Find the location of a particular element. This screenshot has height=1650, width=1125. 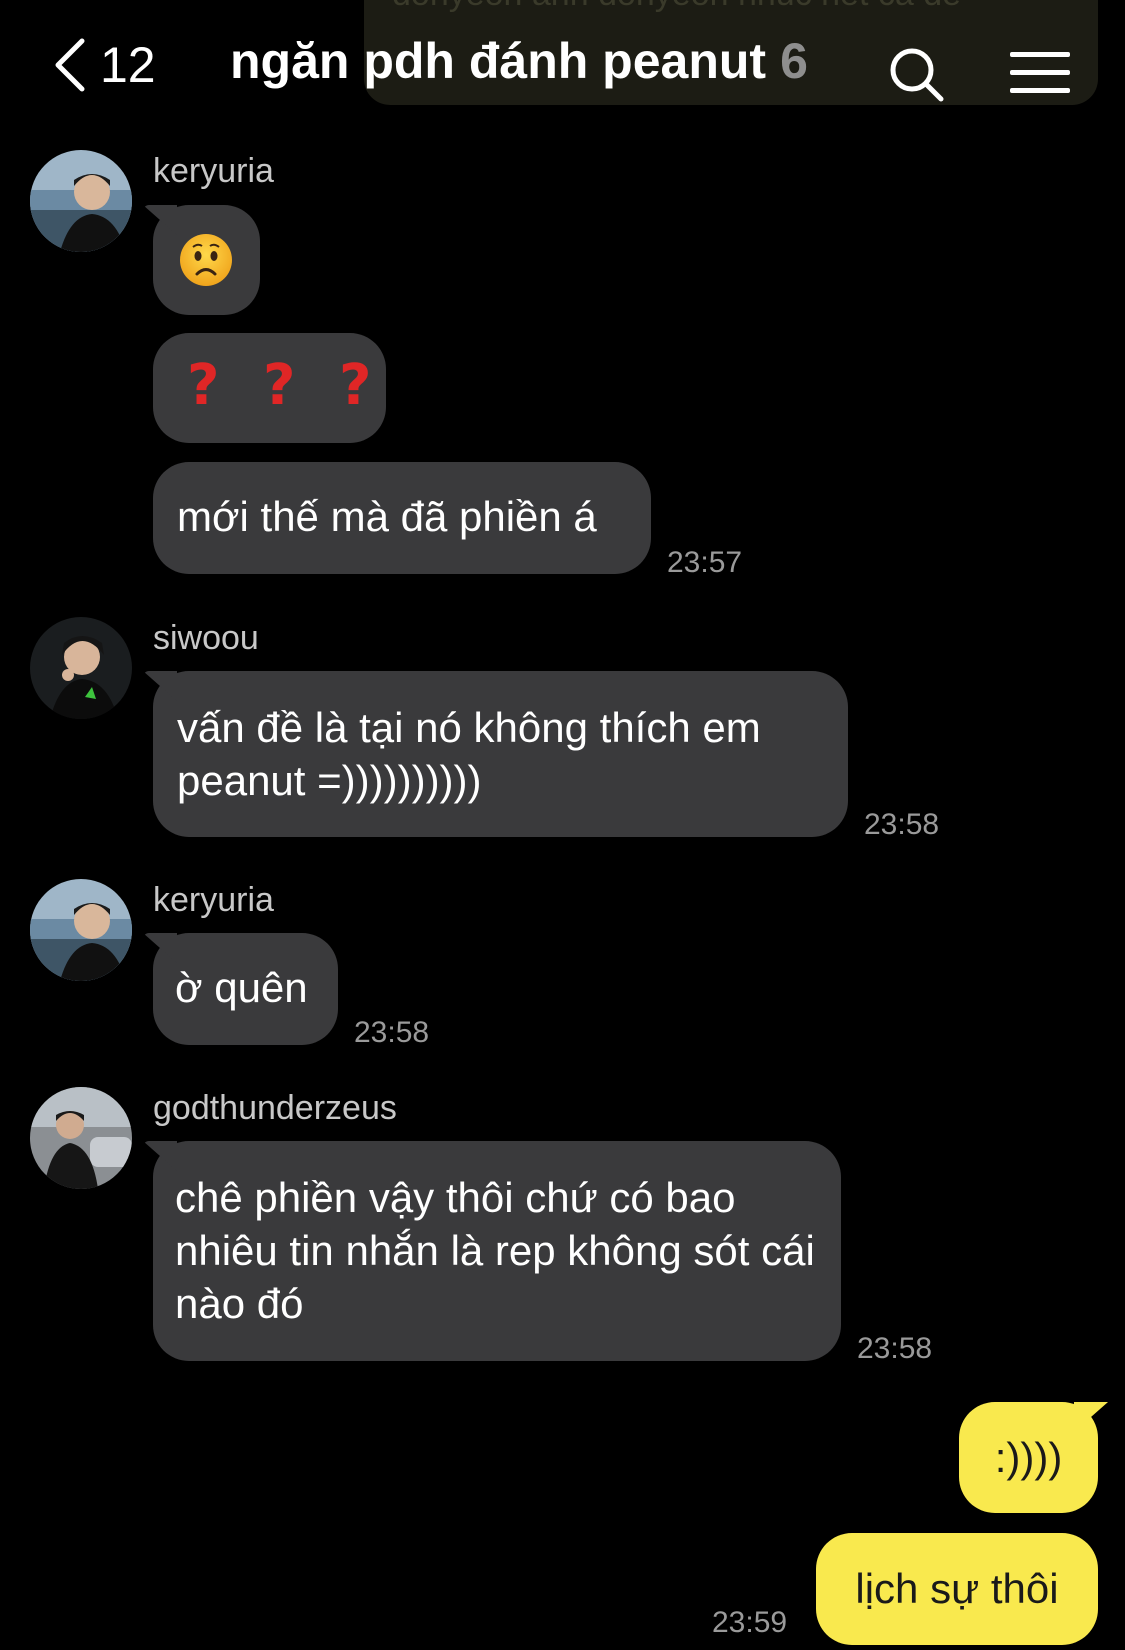

worried-face-emoji is located at coordinates (206, 260).